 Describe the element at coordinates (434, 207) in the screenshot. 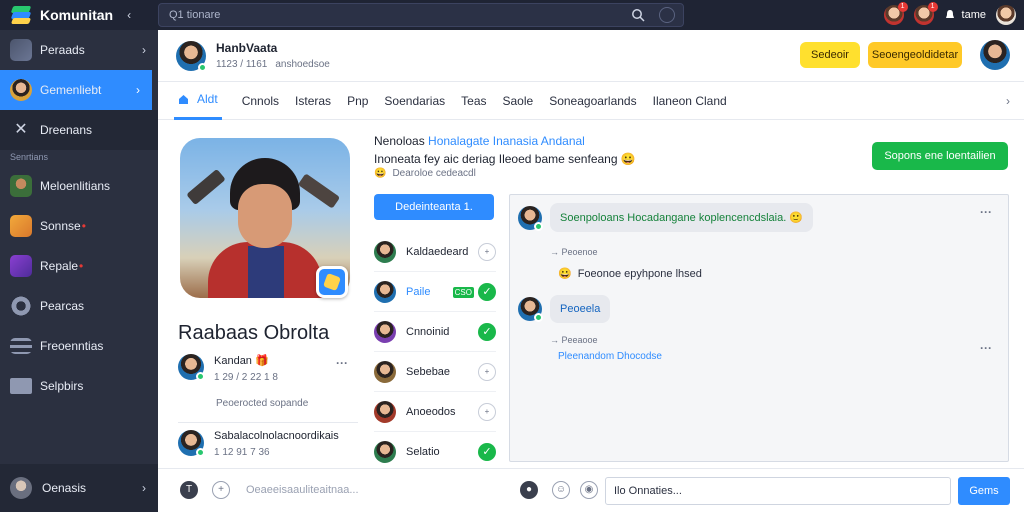

I see `primary-action-button: Dedeinteanta 1.` at that location.